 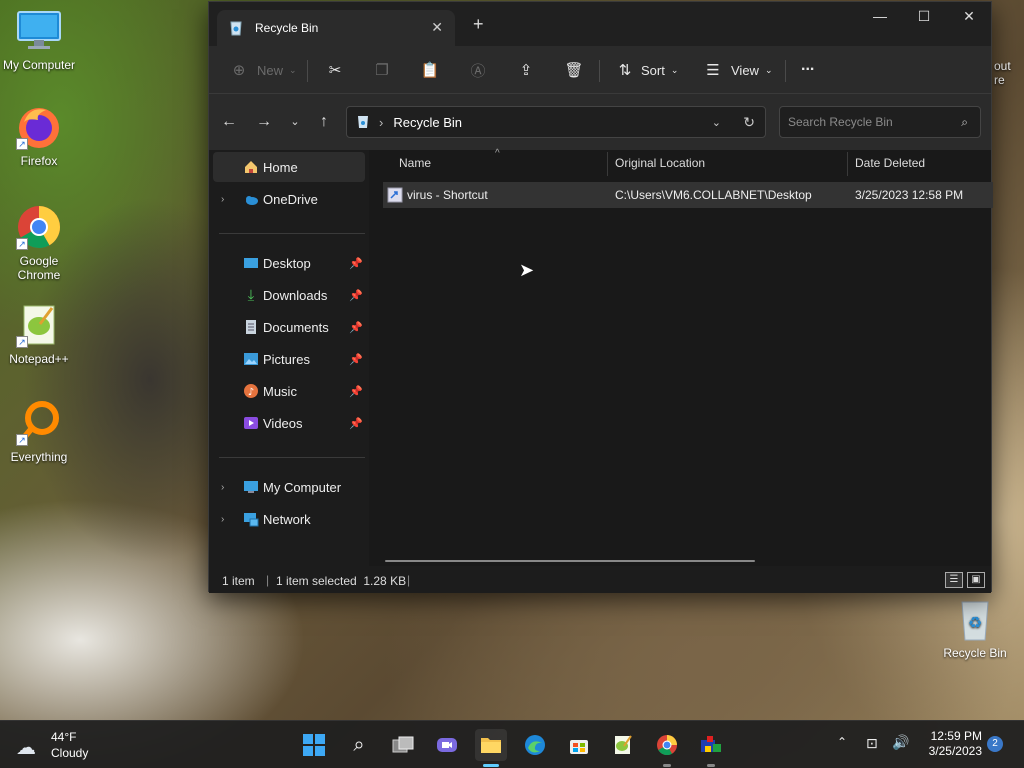 I want to click on desktop-icon-google-chrome: ↗ Google Chrome, so click(x=39, y=243).